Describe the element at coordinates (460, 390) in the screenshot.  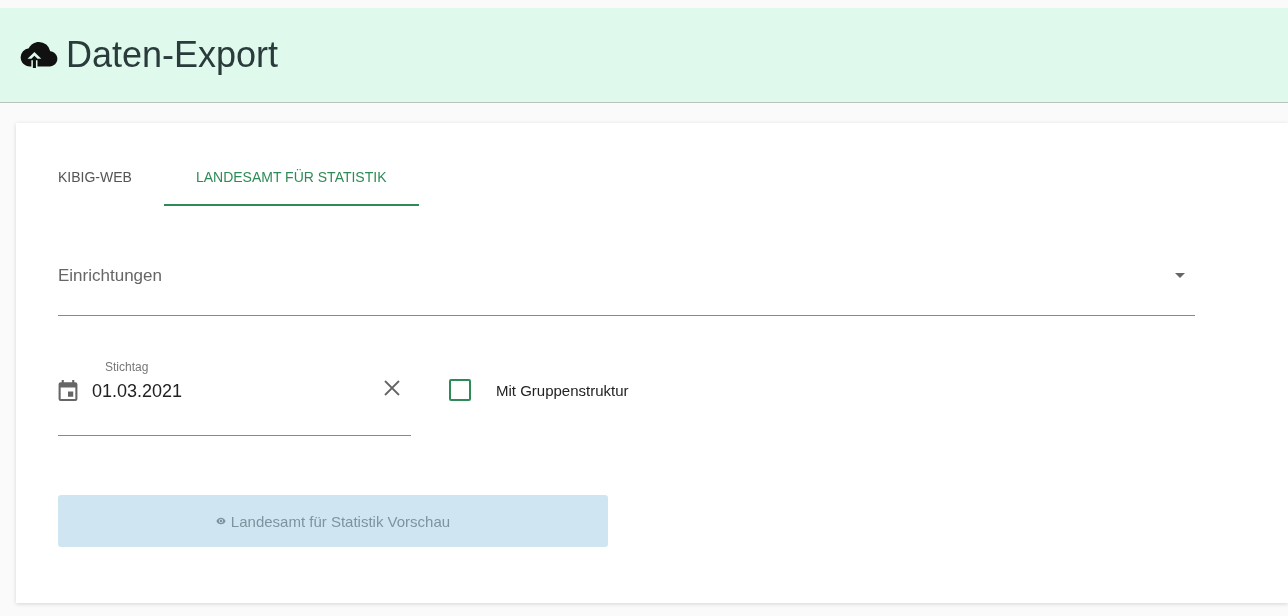
I see `checkbox` at that location.